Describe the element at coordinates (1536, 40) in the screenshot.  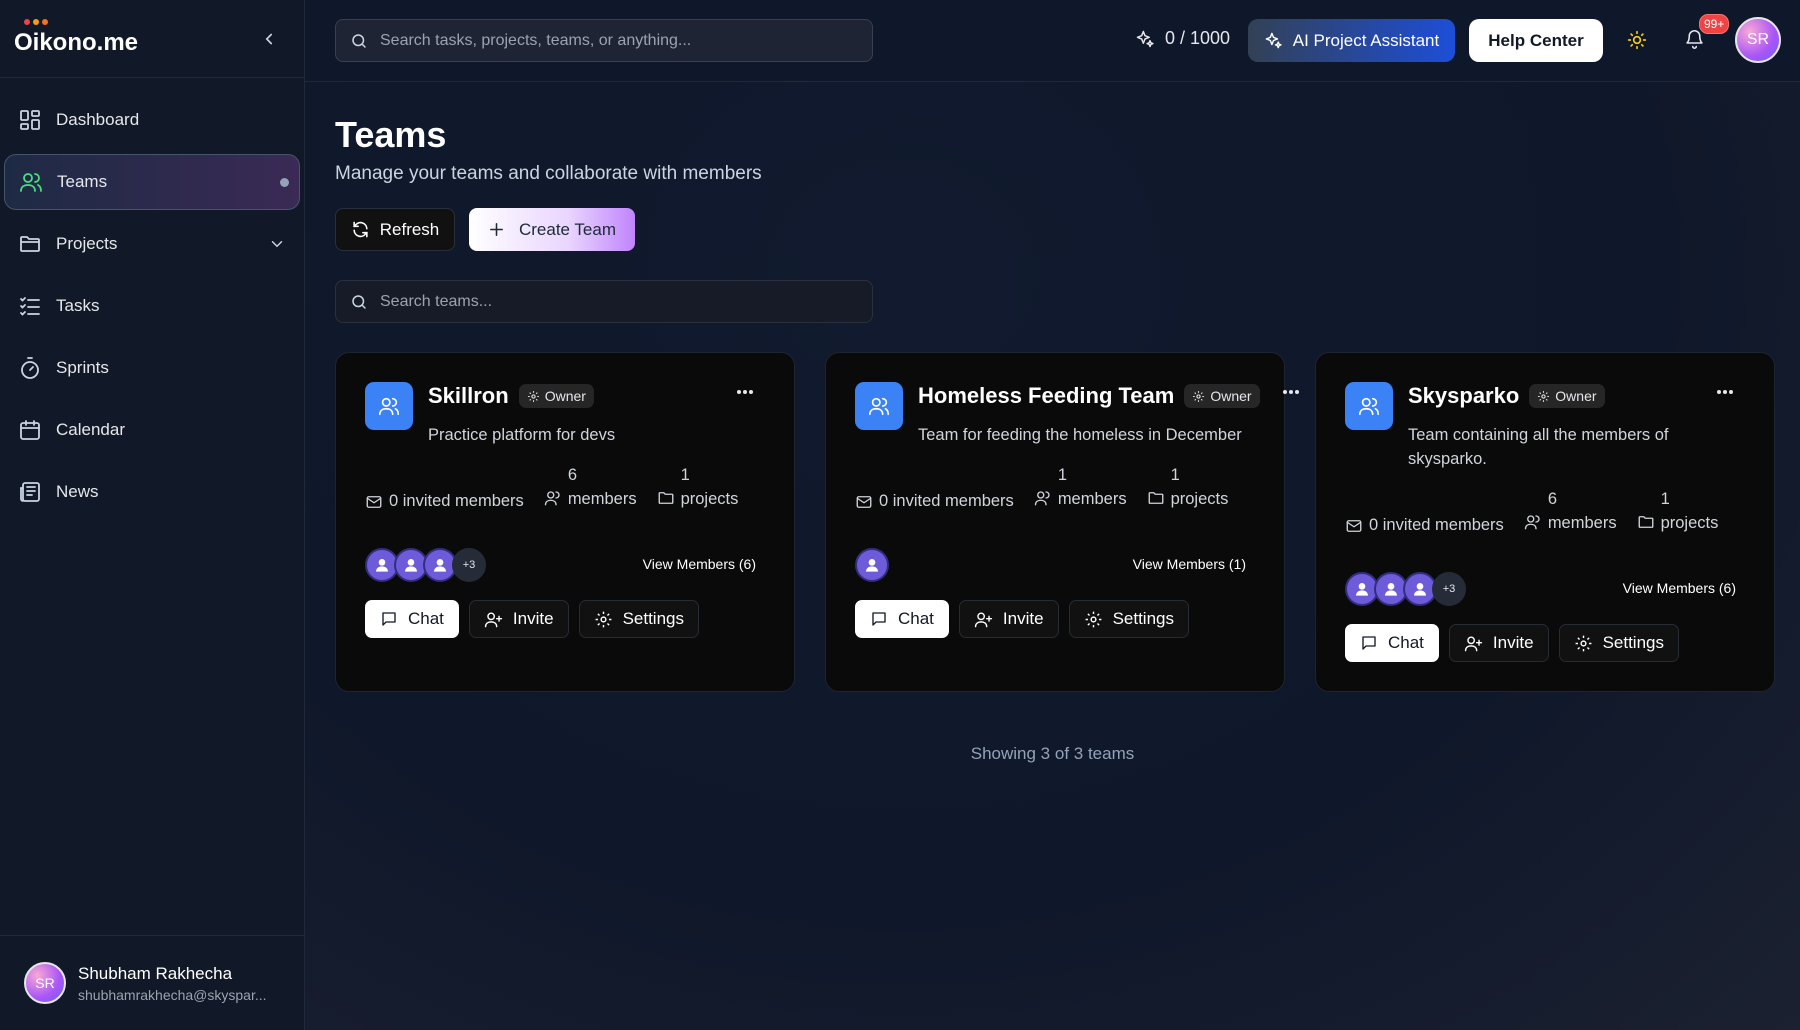
I see `help-center-button: Help Center` at that location.